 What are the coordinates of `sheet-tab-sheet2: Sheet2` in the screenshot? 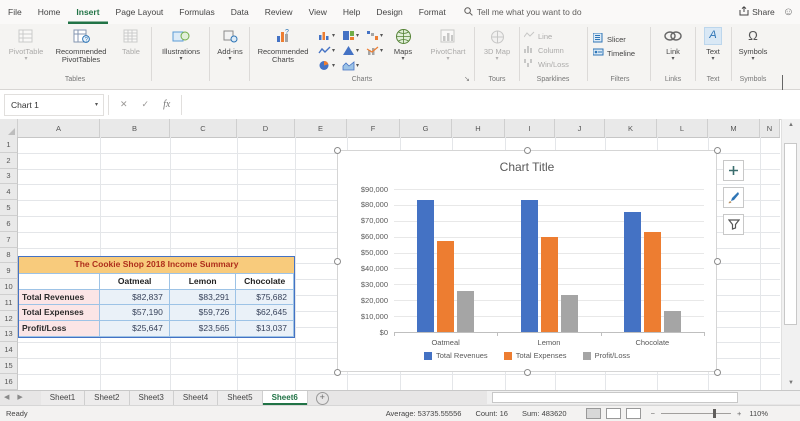 It's located at (107, 398).